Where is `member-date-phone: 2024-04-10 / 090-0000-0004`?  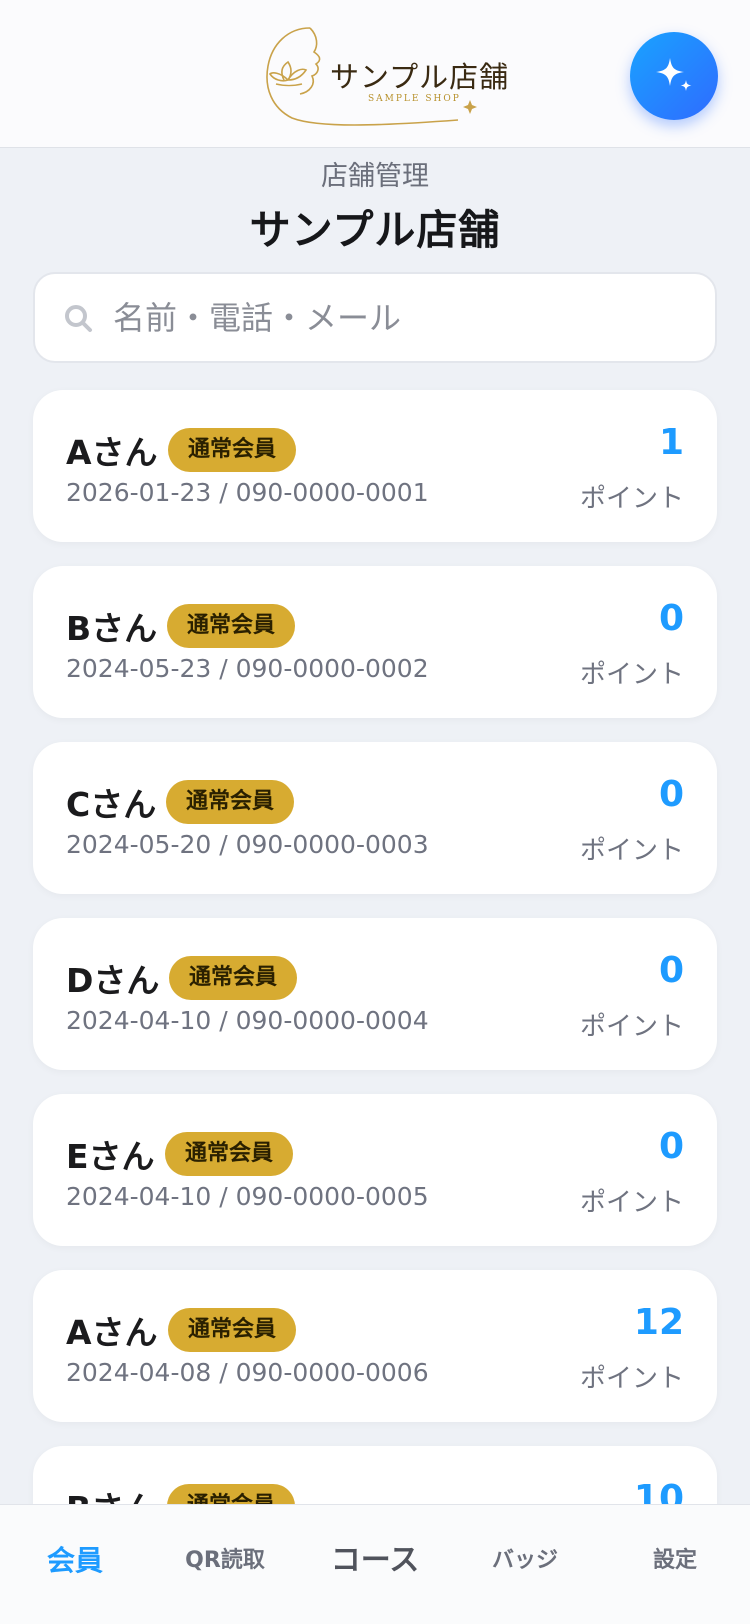 member-date-phone: 2024-04-10 / 090-0000-0004 is located at coordinates (247, 1020).